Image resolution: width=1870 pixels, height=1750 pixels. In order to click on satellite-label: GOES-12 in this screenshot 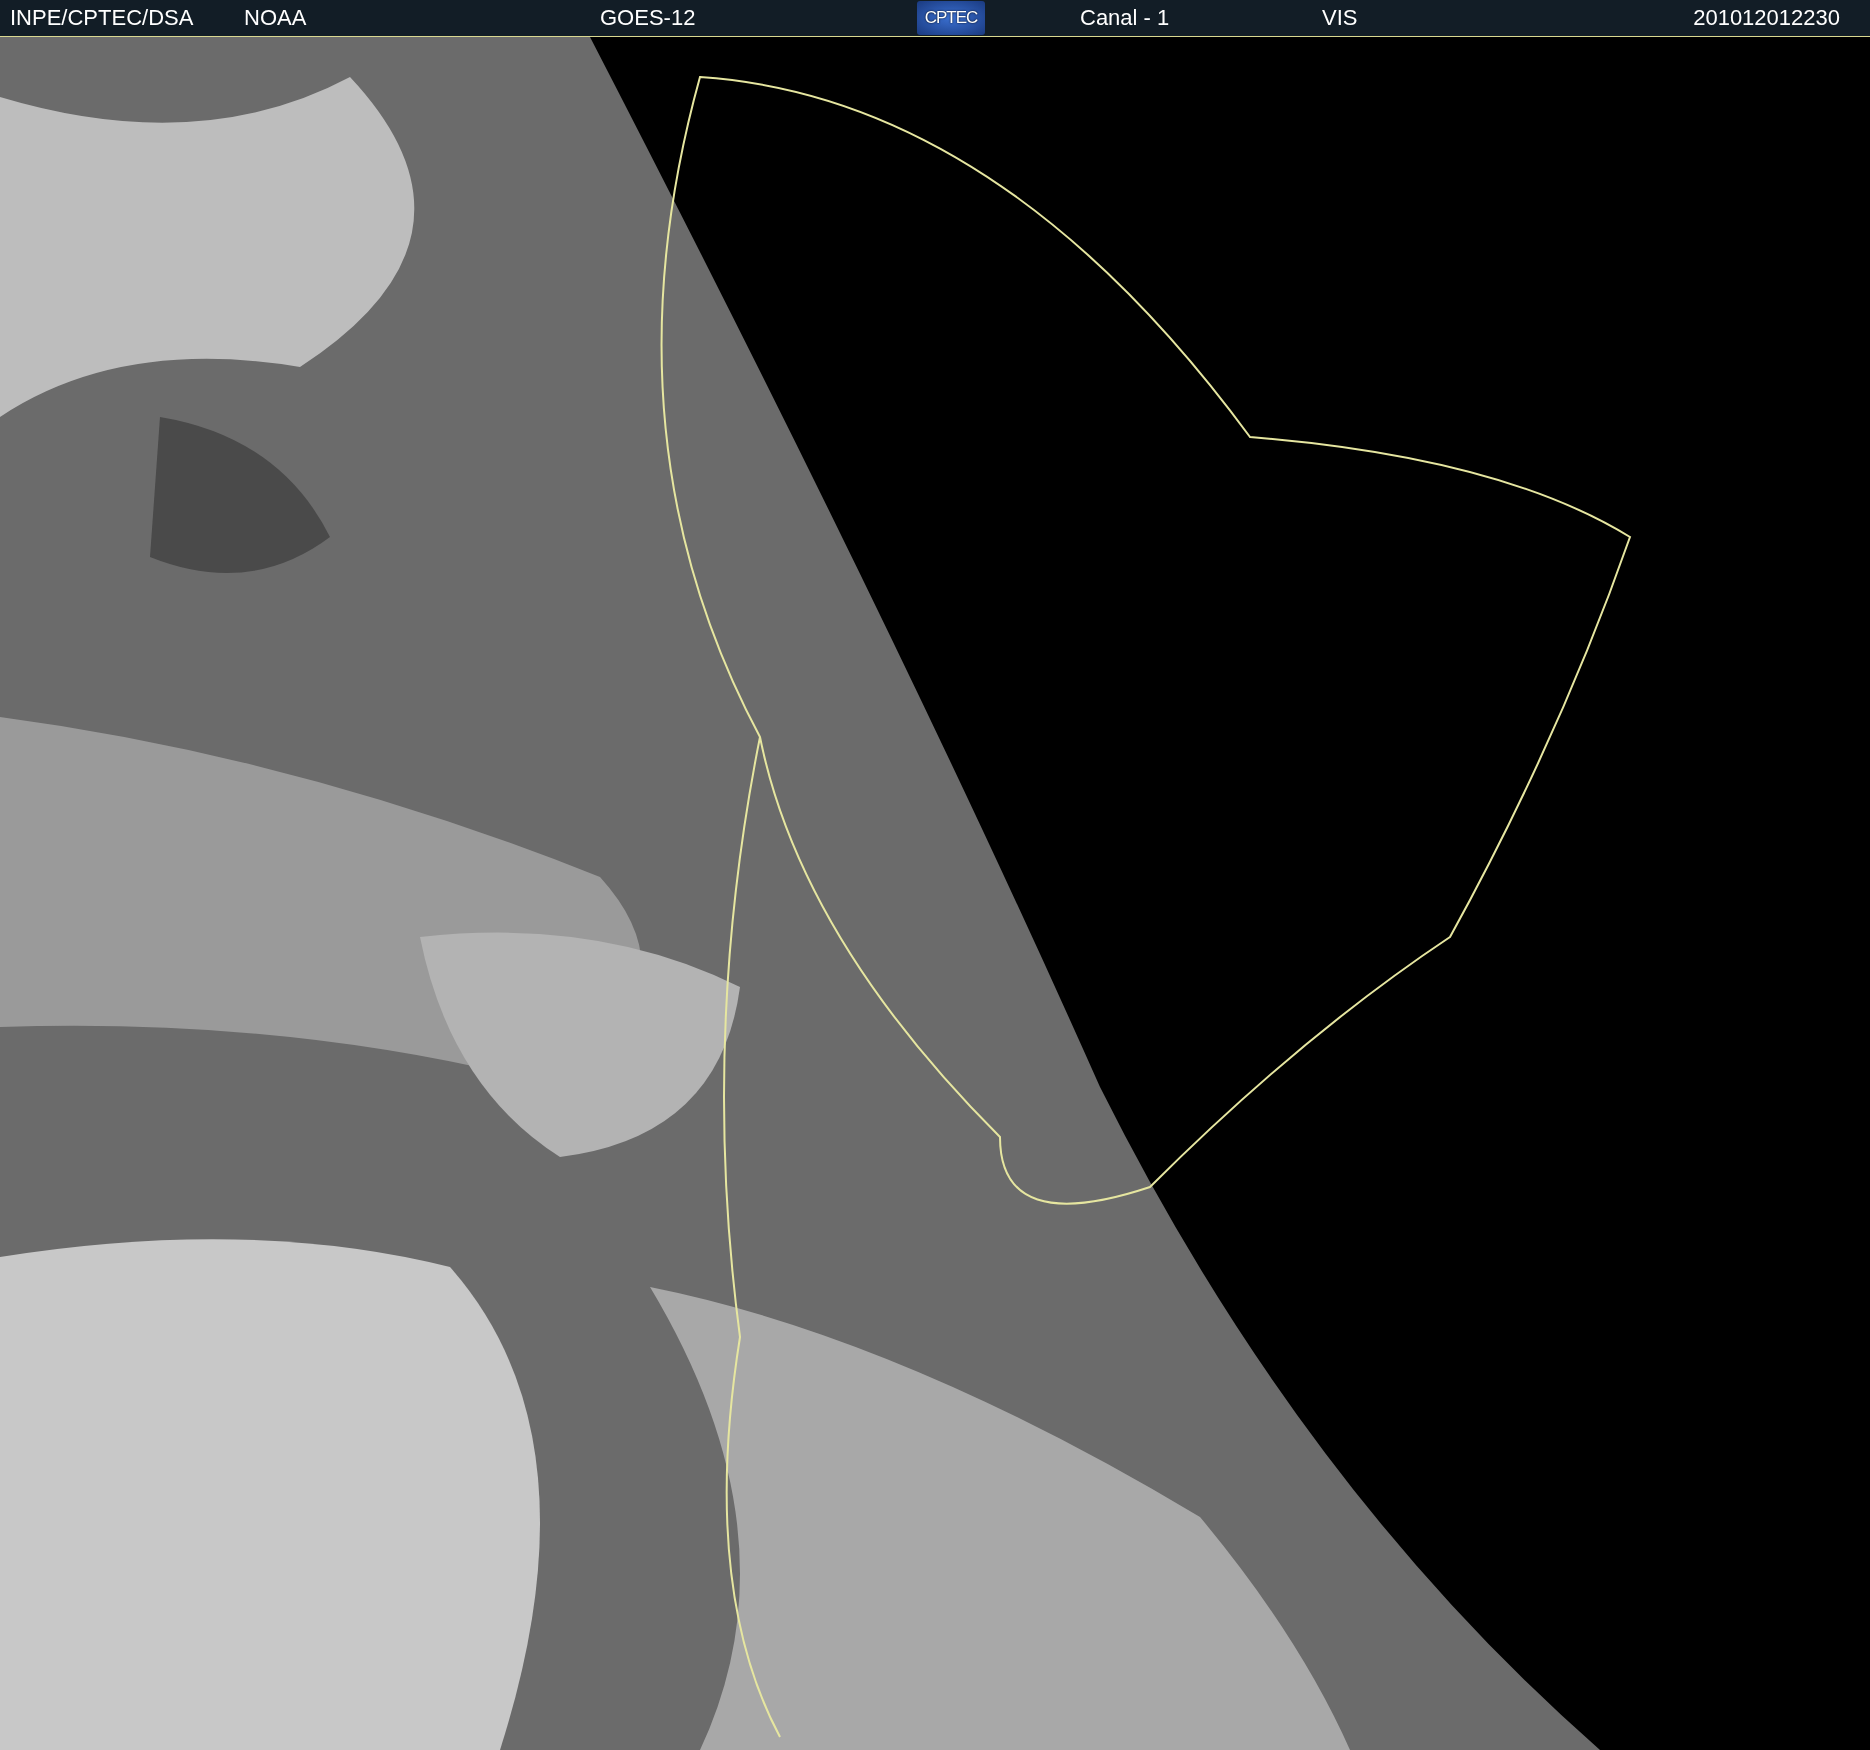, I will do `click(648, 18)`.